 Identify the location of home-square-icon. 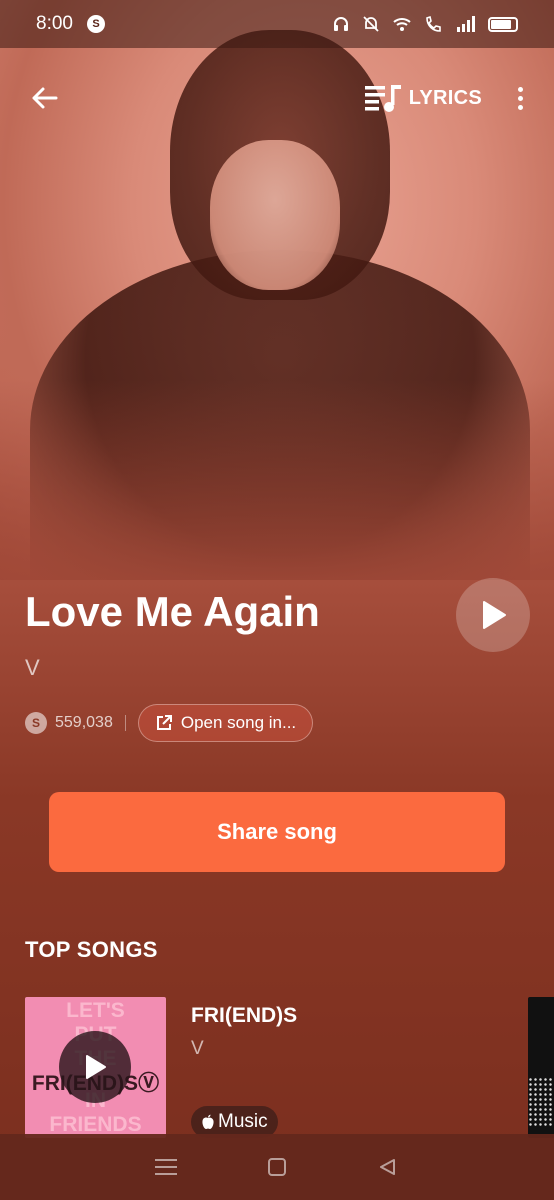
(276, 1167).